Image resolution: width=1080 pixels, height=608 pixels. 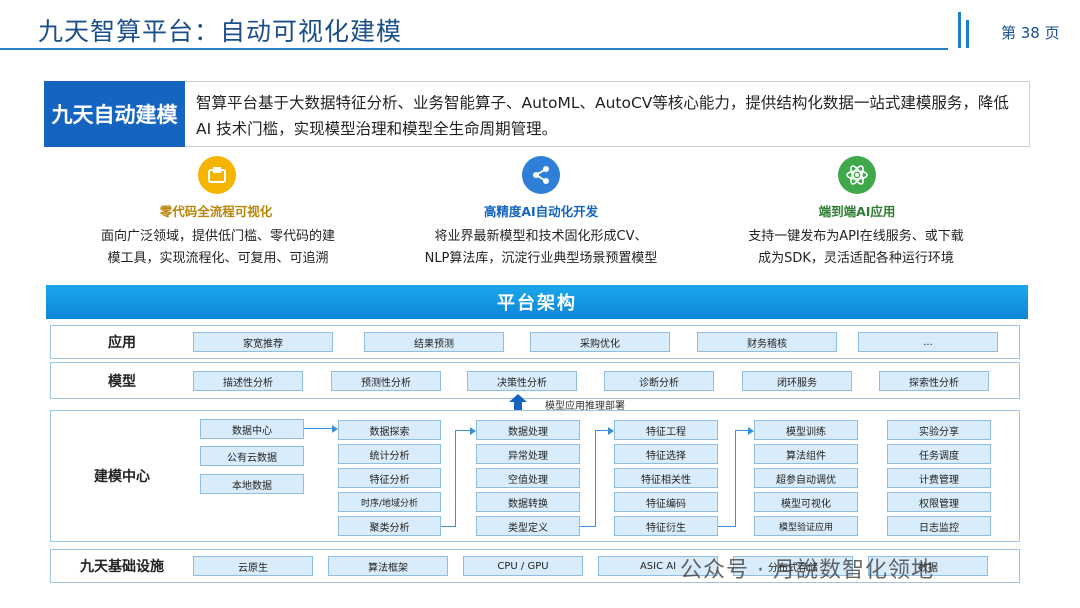 What do you see at coordinates (386, 381) in the screenshot?
I see `model-item: 预测性分析` at bounding box center [386, 381].